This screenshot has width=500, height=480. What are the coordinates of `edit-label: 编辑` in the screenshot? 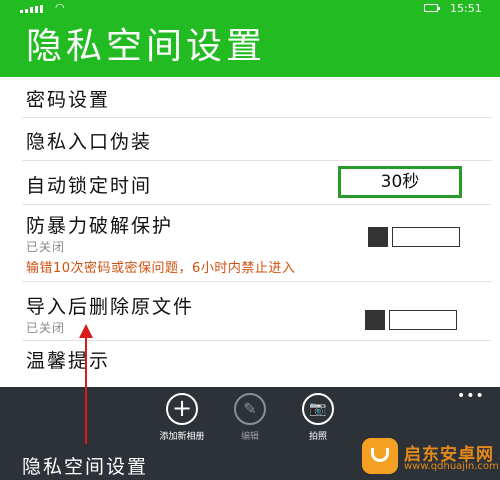 It's located at (249, 437).